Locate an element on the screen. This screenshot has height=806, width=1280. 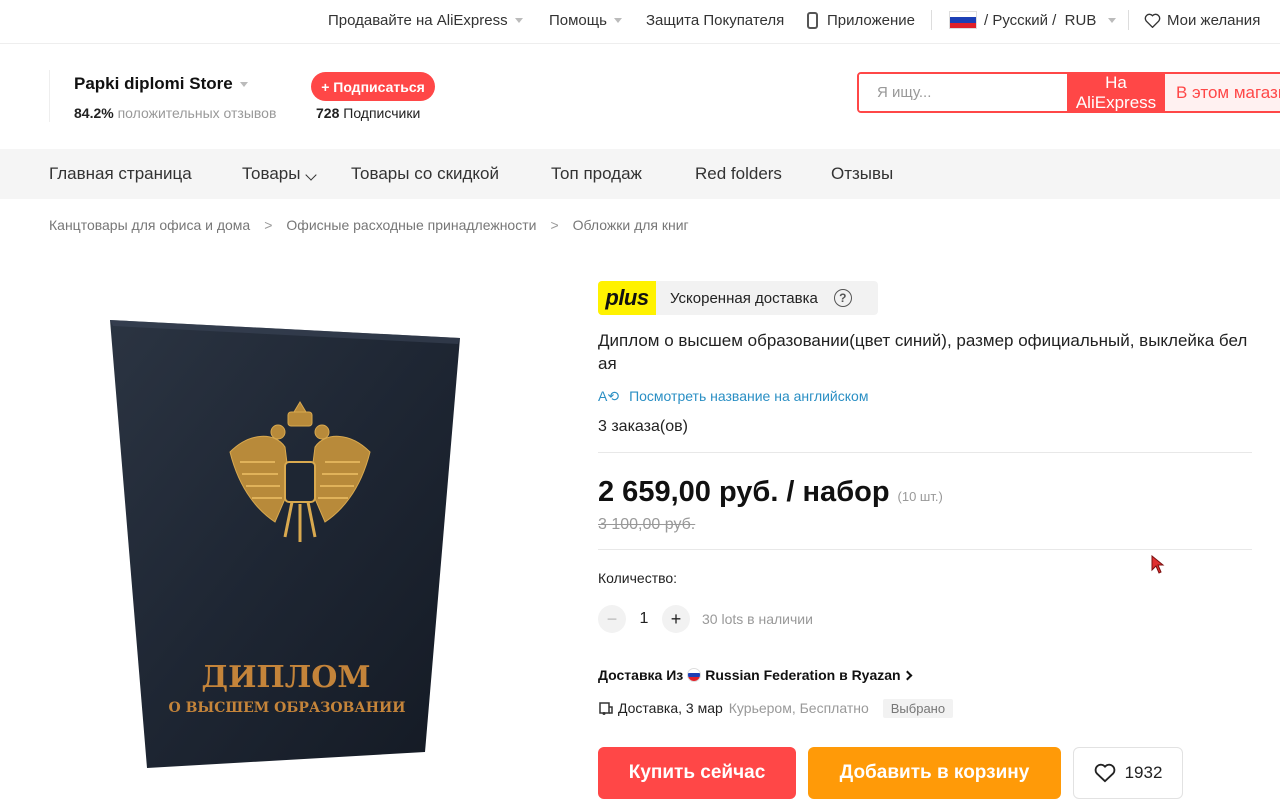
nav-top-sales: Топ продаж is located at coordinates (596, 174).